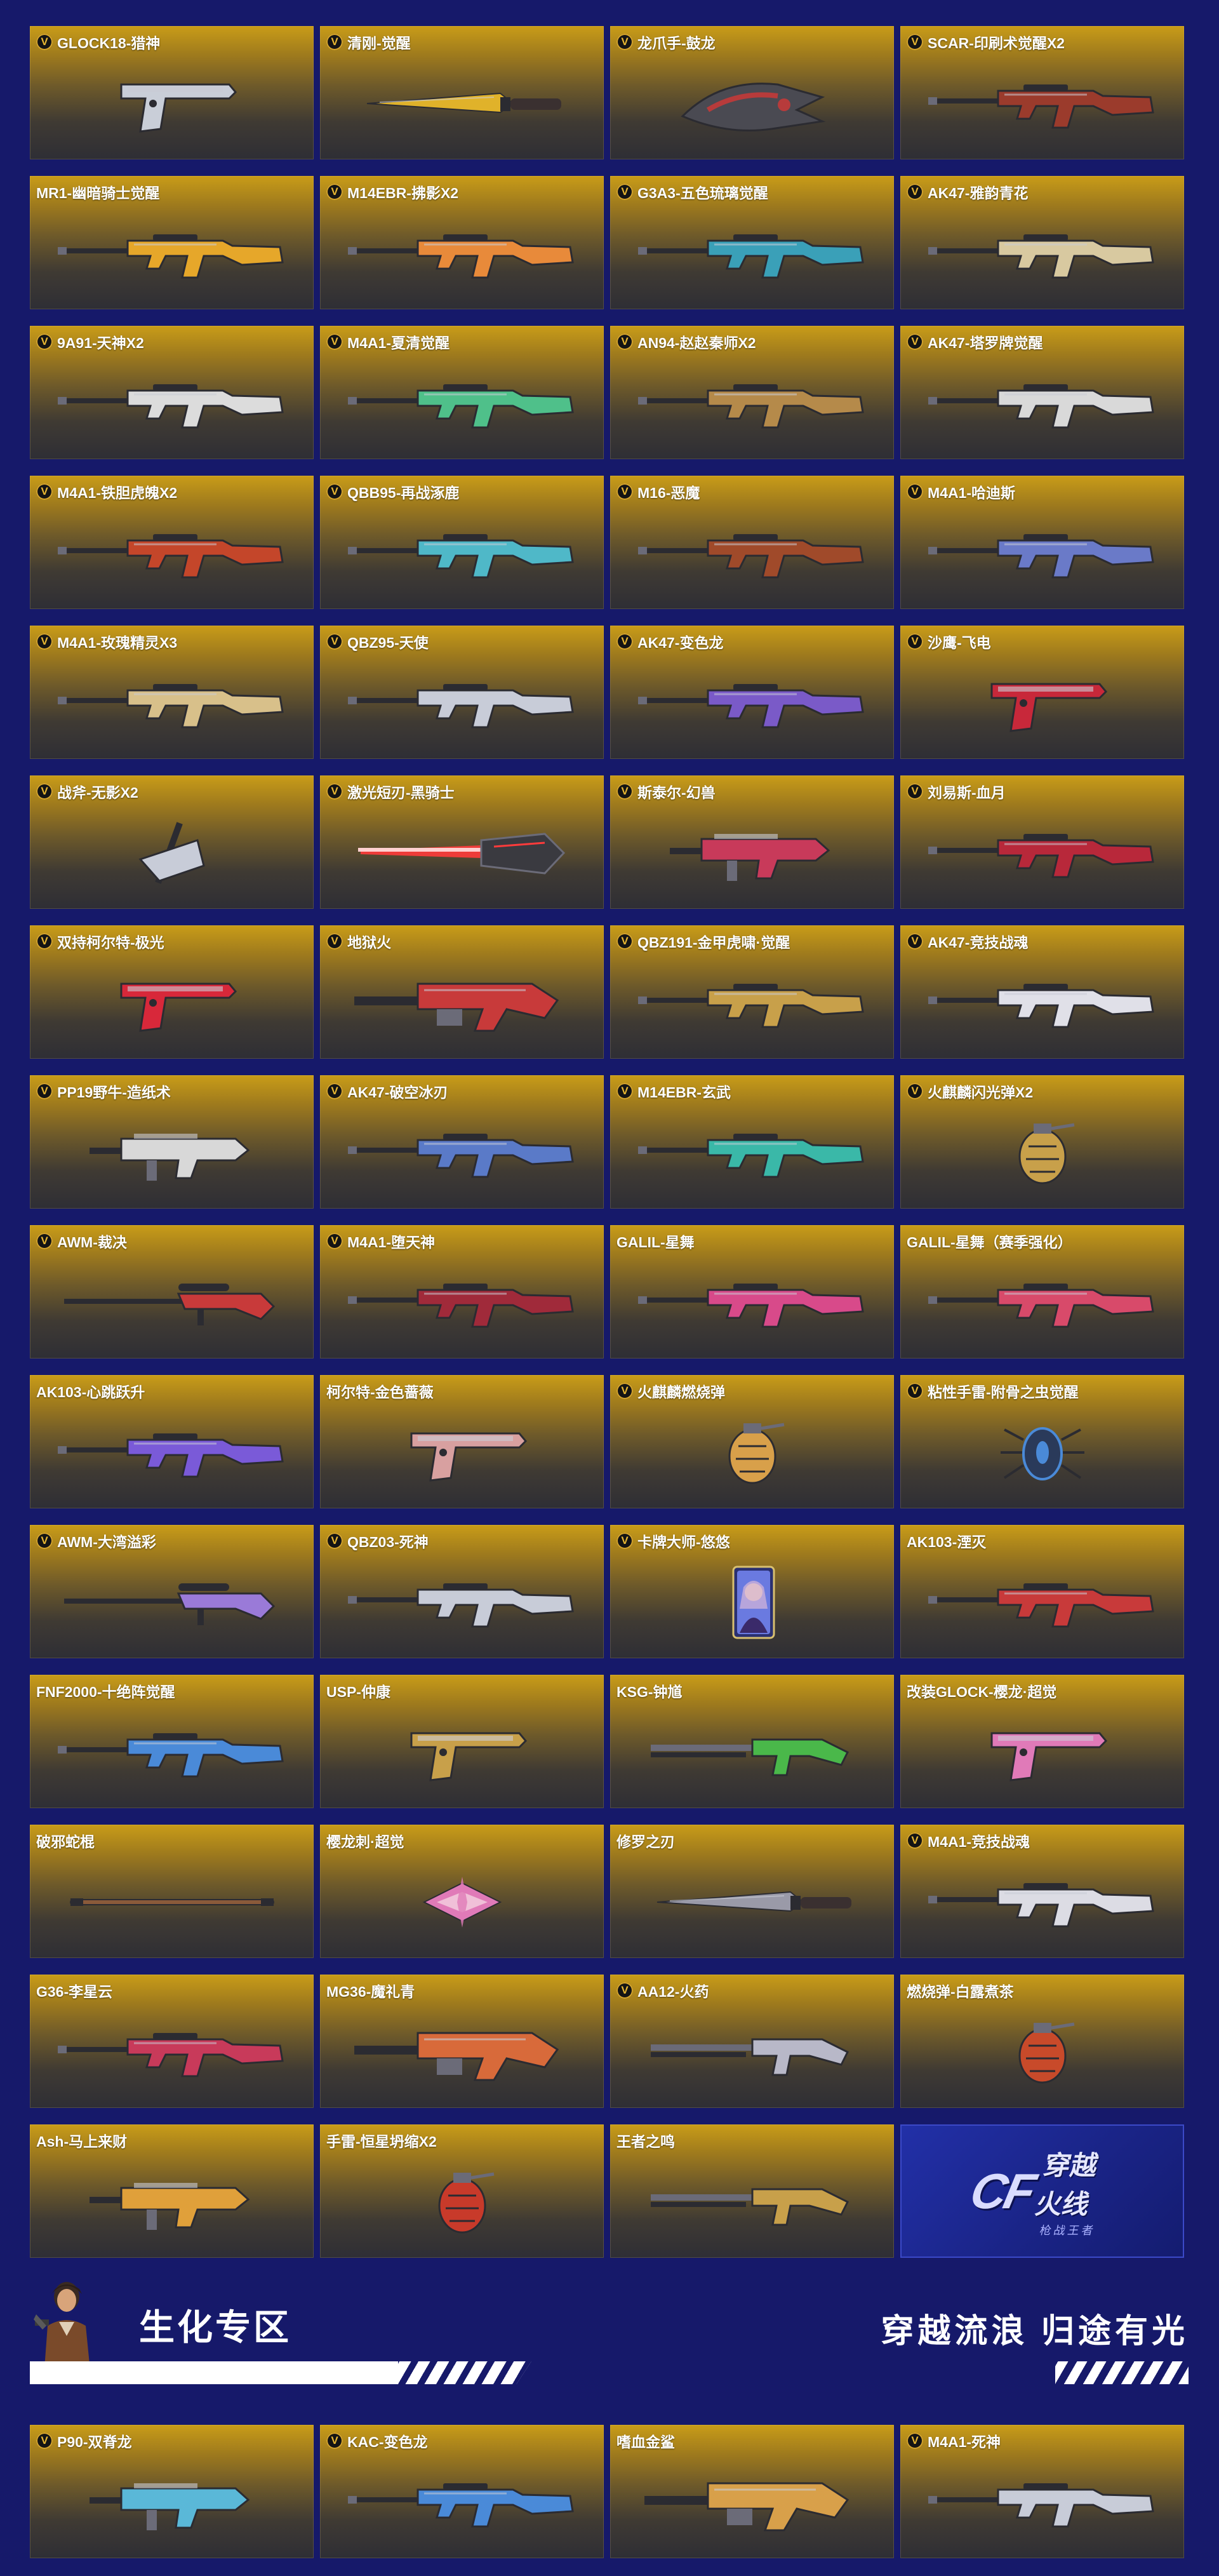  I want to click on weapon-card: V M4A1-玫瑰精灵X3, so click(172, 692).